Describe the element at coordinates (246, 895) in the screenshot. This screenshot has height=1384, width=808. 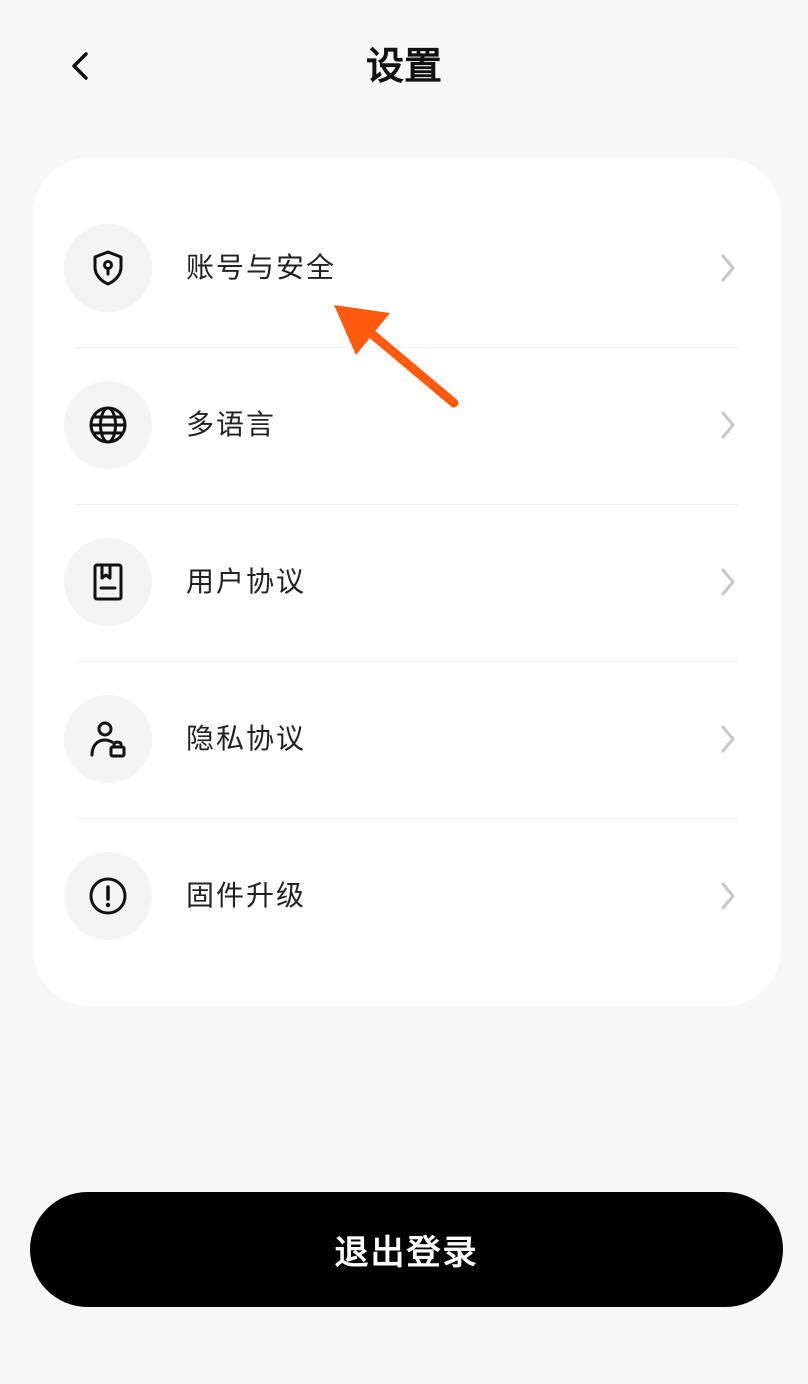
I see `menu-item-label: 固件升级` at that location.